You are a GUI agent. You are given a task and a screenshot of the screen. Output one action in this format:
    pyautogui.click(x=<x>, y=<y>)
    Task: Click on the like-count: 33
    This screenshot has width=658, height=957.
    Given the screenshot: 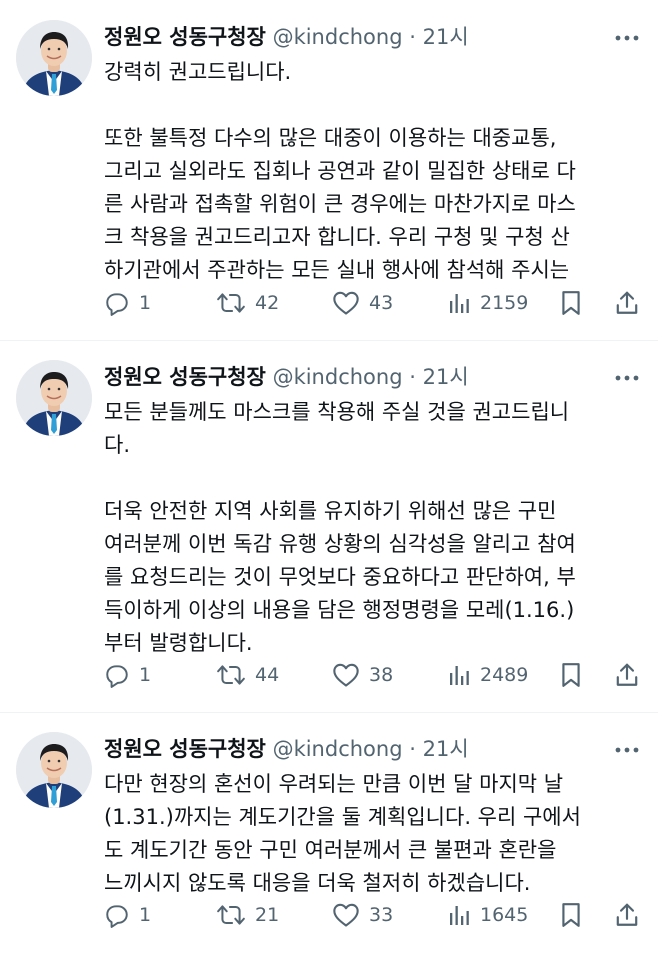 What is the action you would take?
    pyautogui.click(x=381, y=915)
    